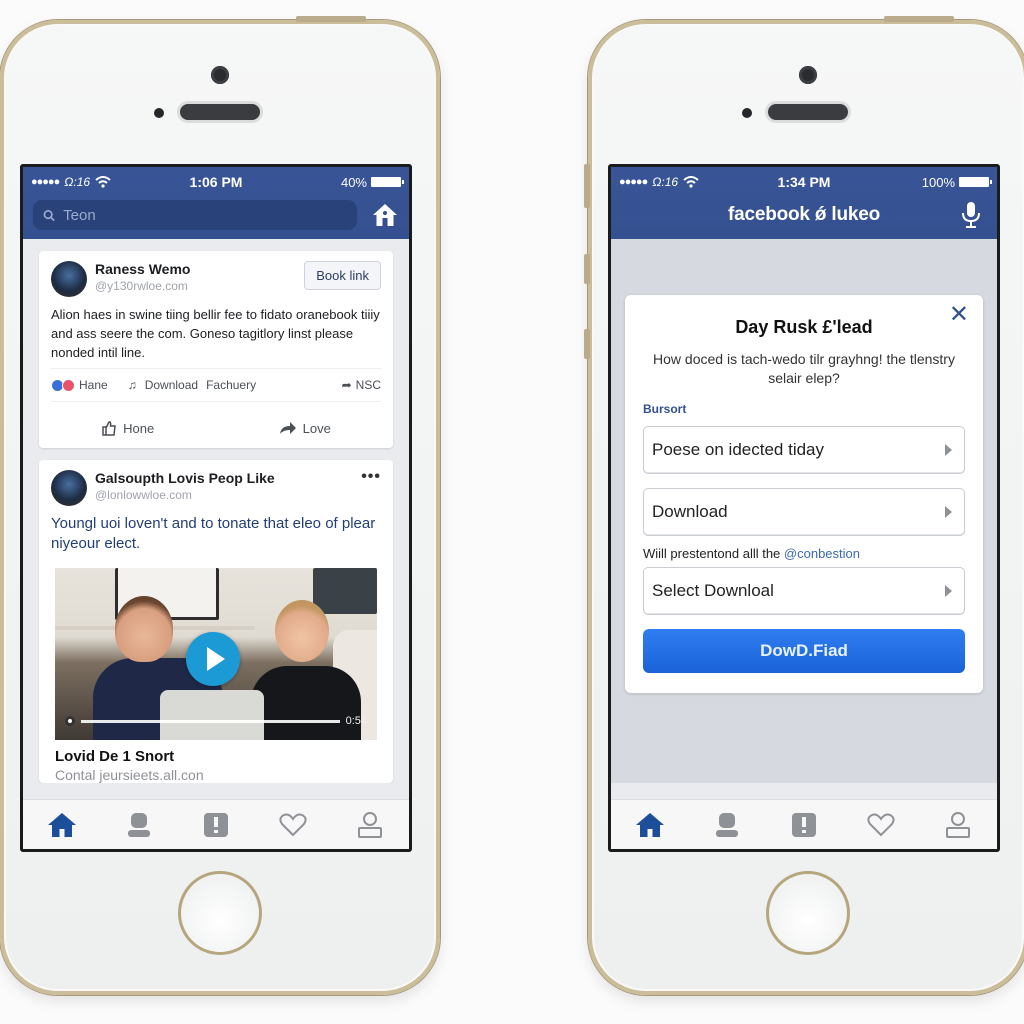  Describe the element at coordinates (587, 186) in the screenshot. I see `mute-switch` at that location.